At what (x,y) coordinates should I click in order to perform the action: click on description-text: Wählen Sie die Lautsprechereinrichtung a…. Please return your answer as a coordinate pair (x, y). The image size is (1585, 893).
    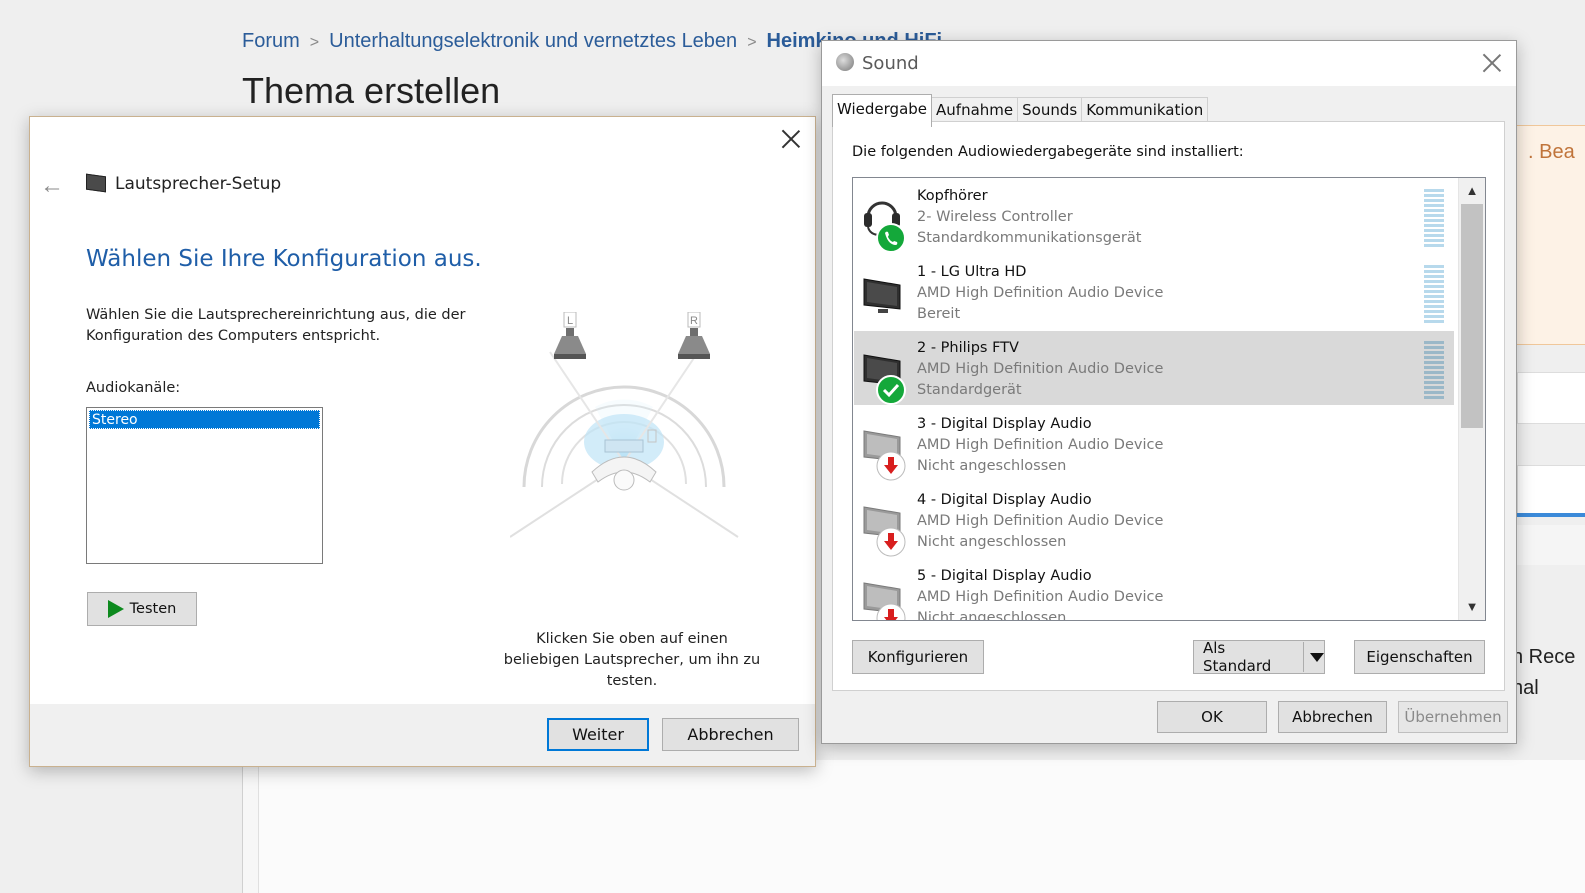
    Looking at the image, I should click on (276, 325).